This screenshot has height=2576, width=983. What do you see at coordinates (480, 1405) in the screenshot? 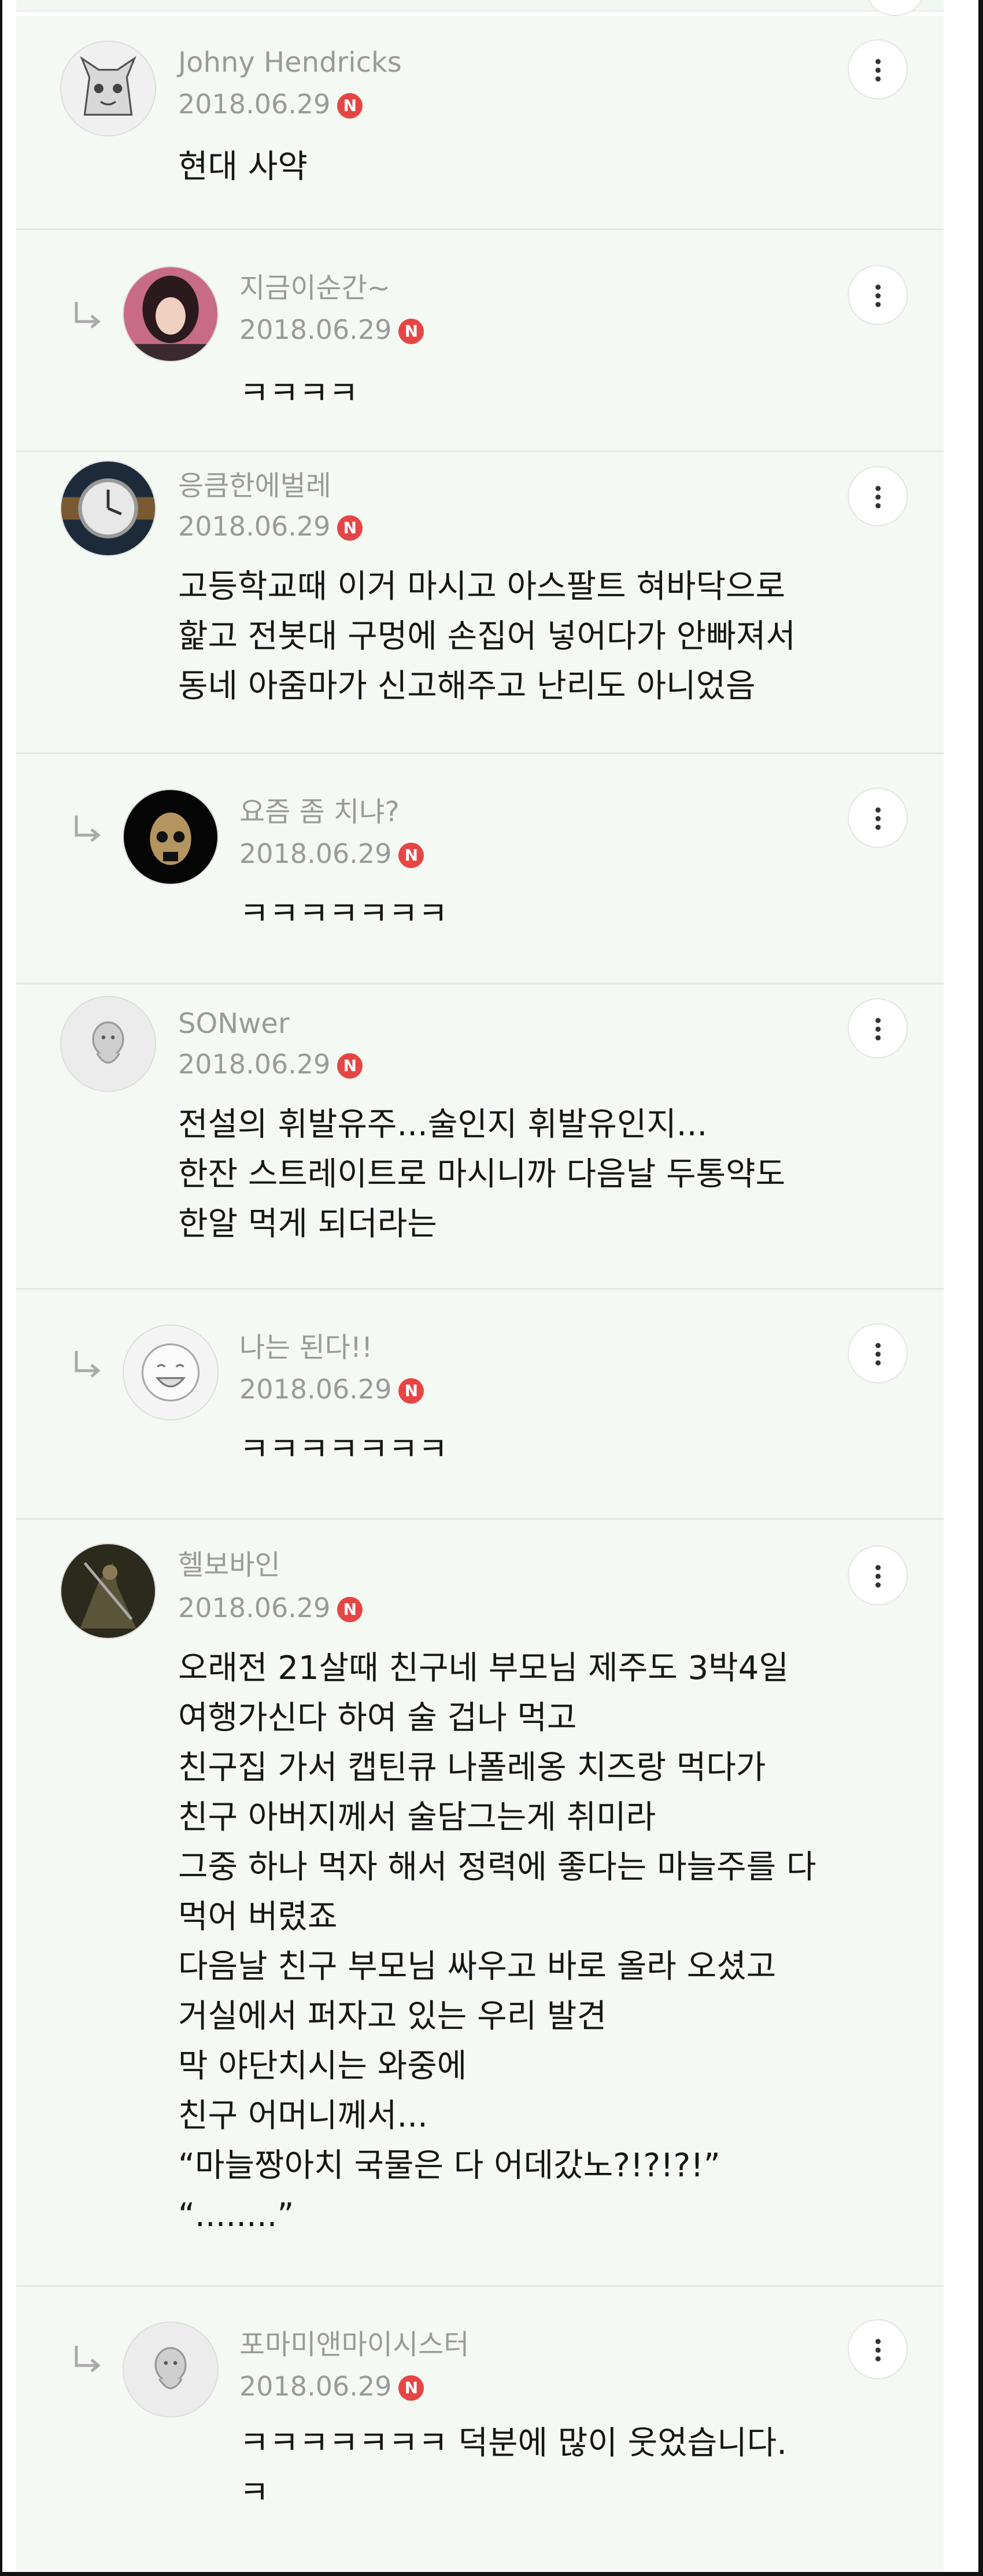
I see `reply-item: 나는 된다!! 2018.06.29 N ㅋㅋㅋㅋㅋㅋㅋ` at bounding box center [480, 1405].